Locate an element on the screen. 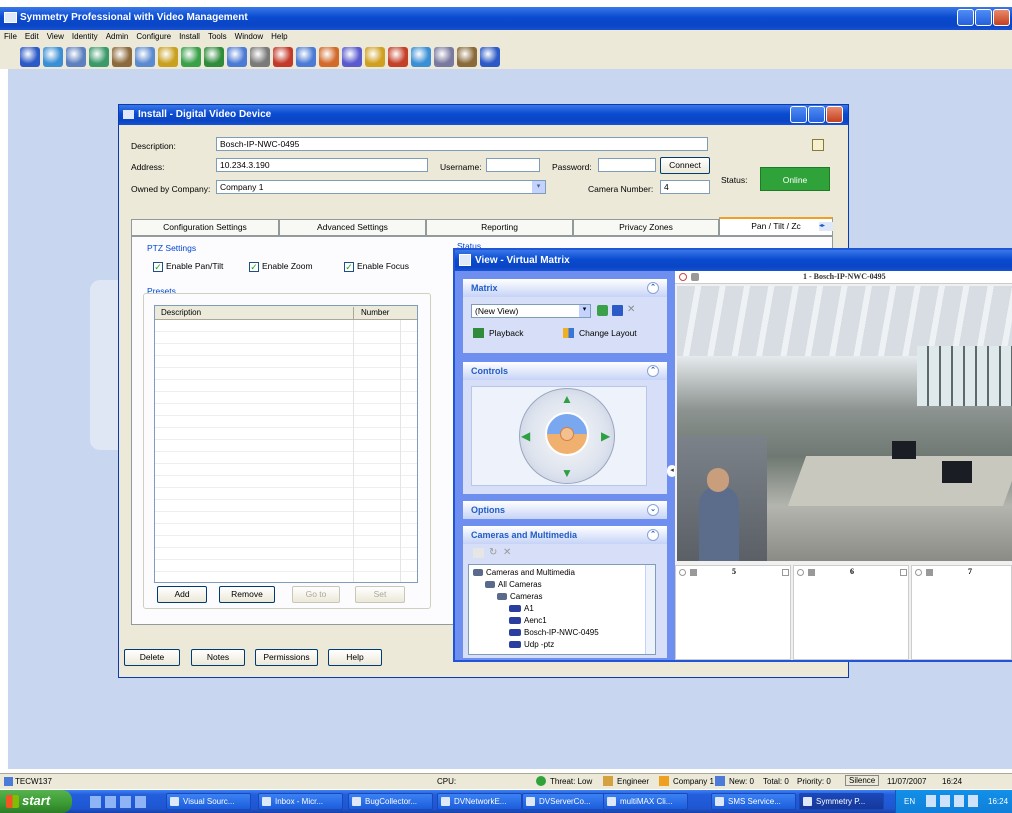  help-globe-icon is located at coordinates (283, 57).